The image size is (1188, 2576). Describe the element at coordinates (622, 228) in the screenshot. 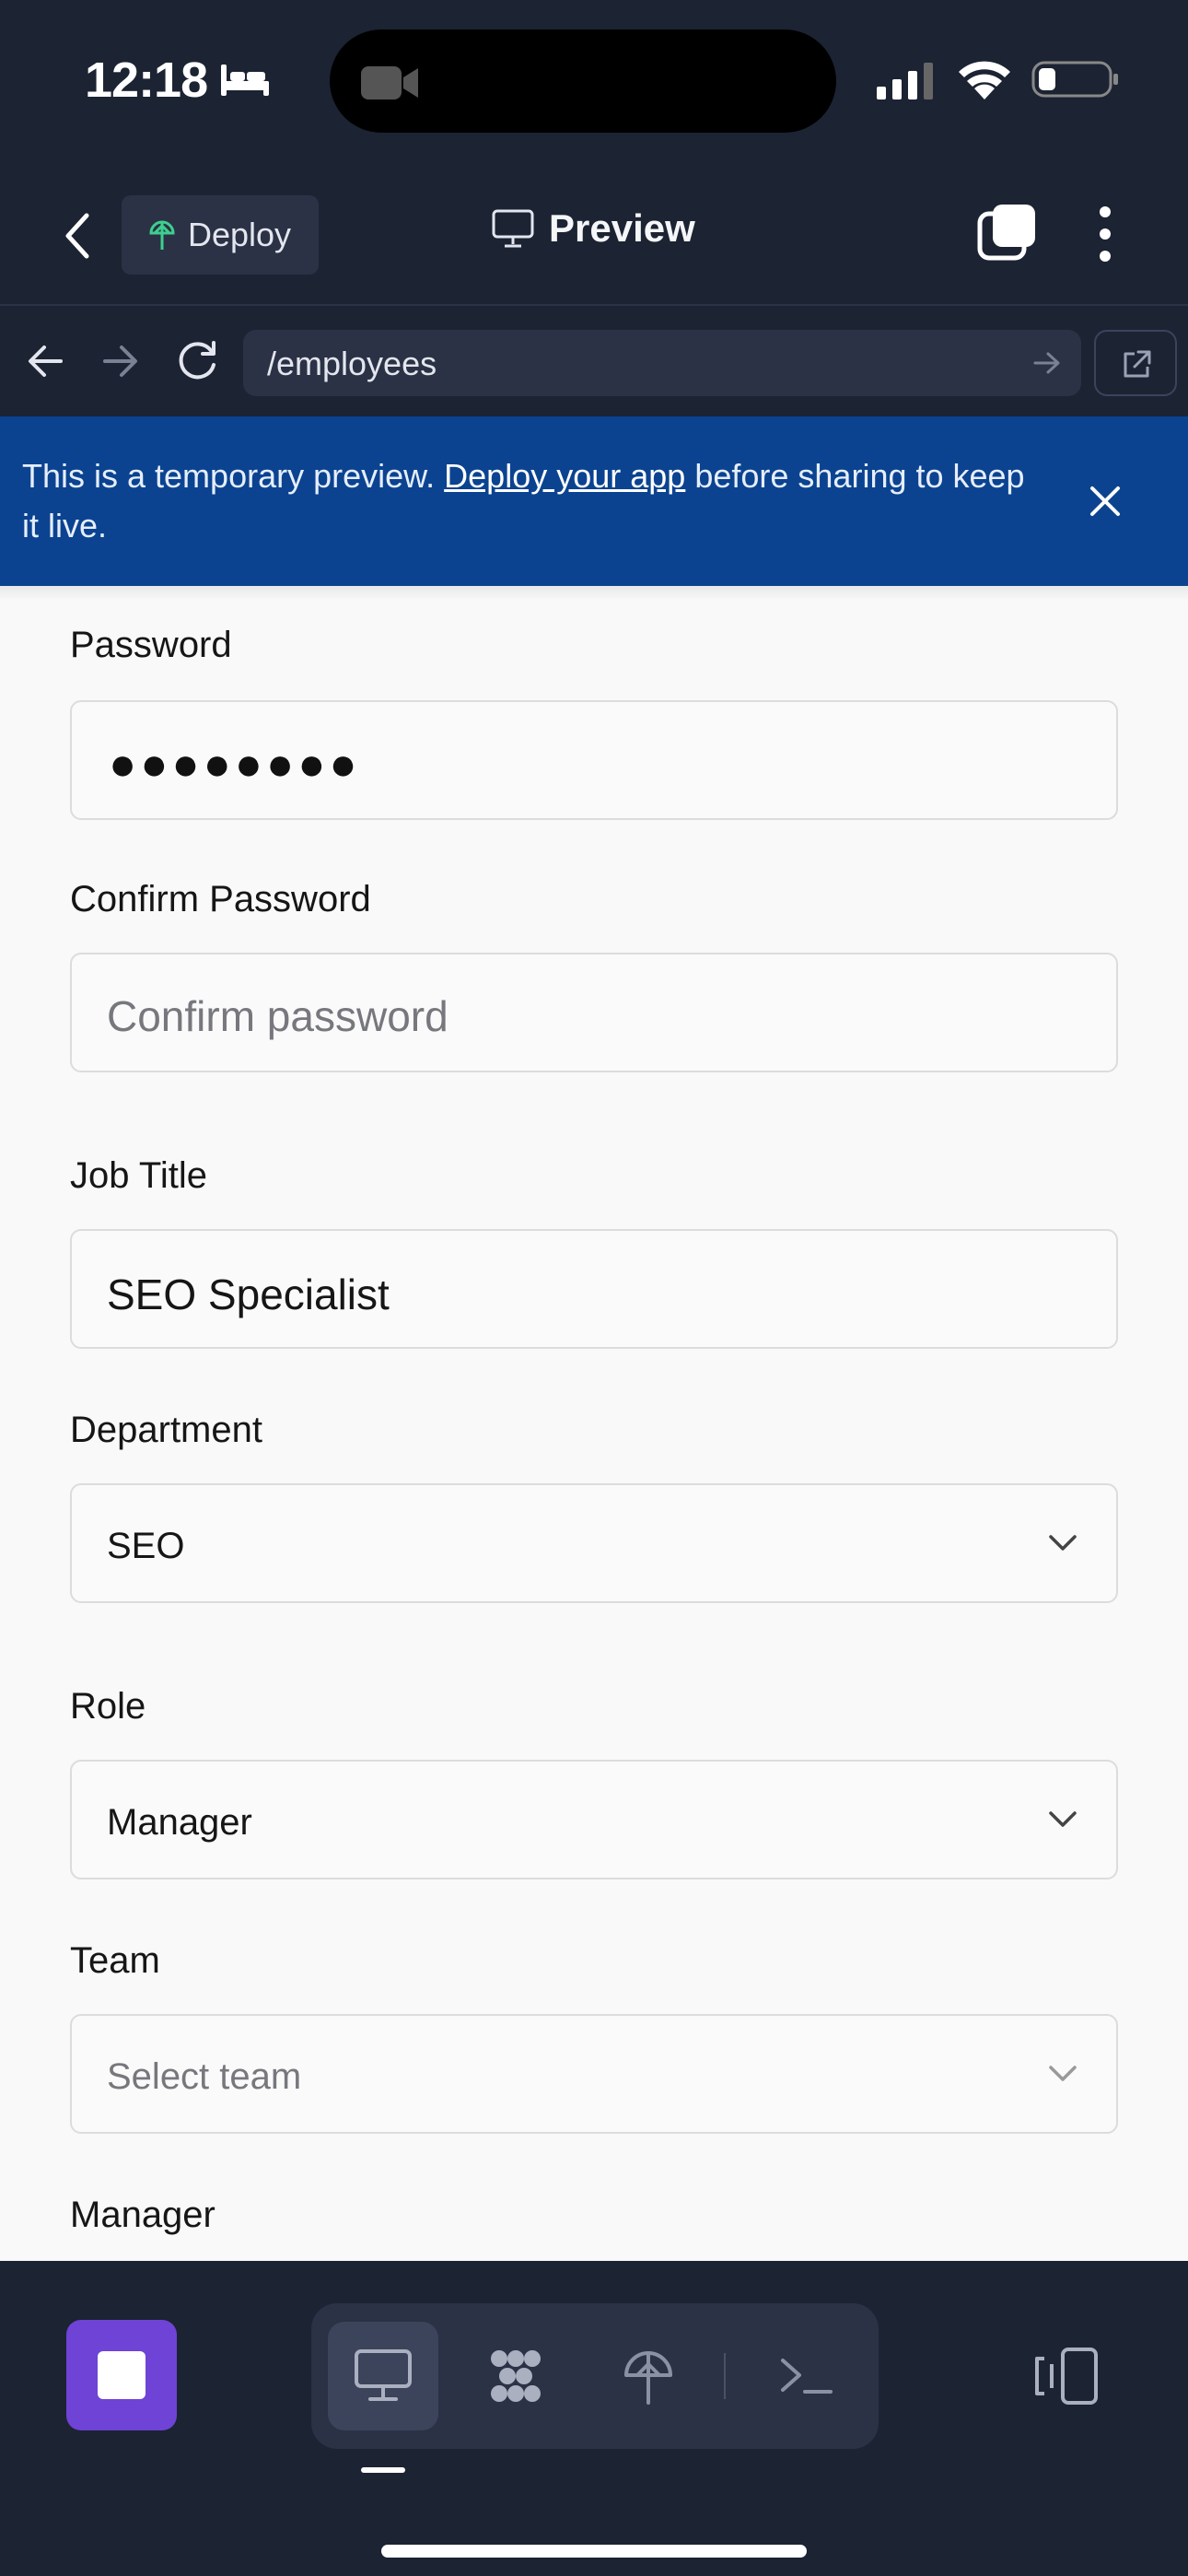

I see `page-title-label: Preview` at that location.